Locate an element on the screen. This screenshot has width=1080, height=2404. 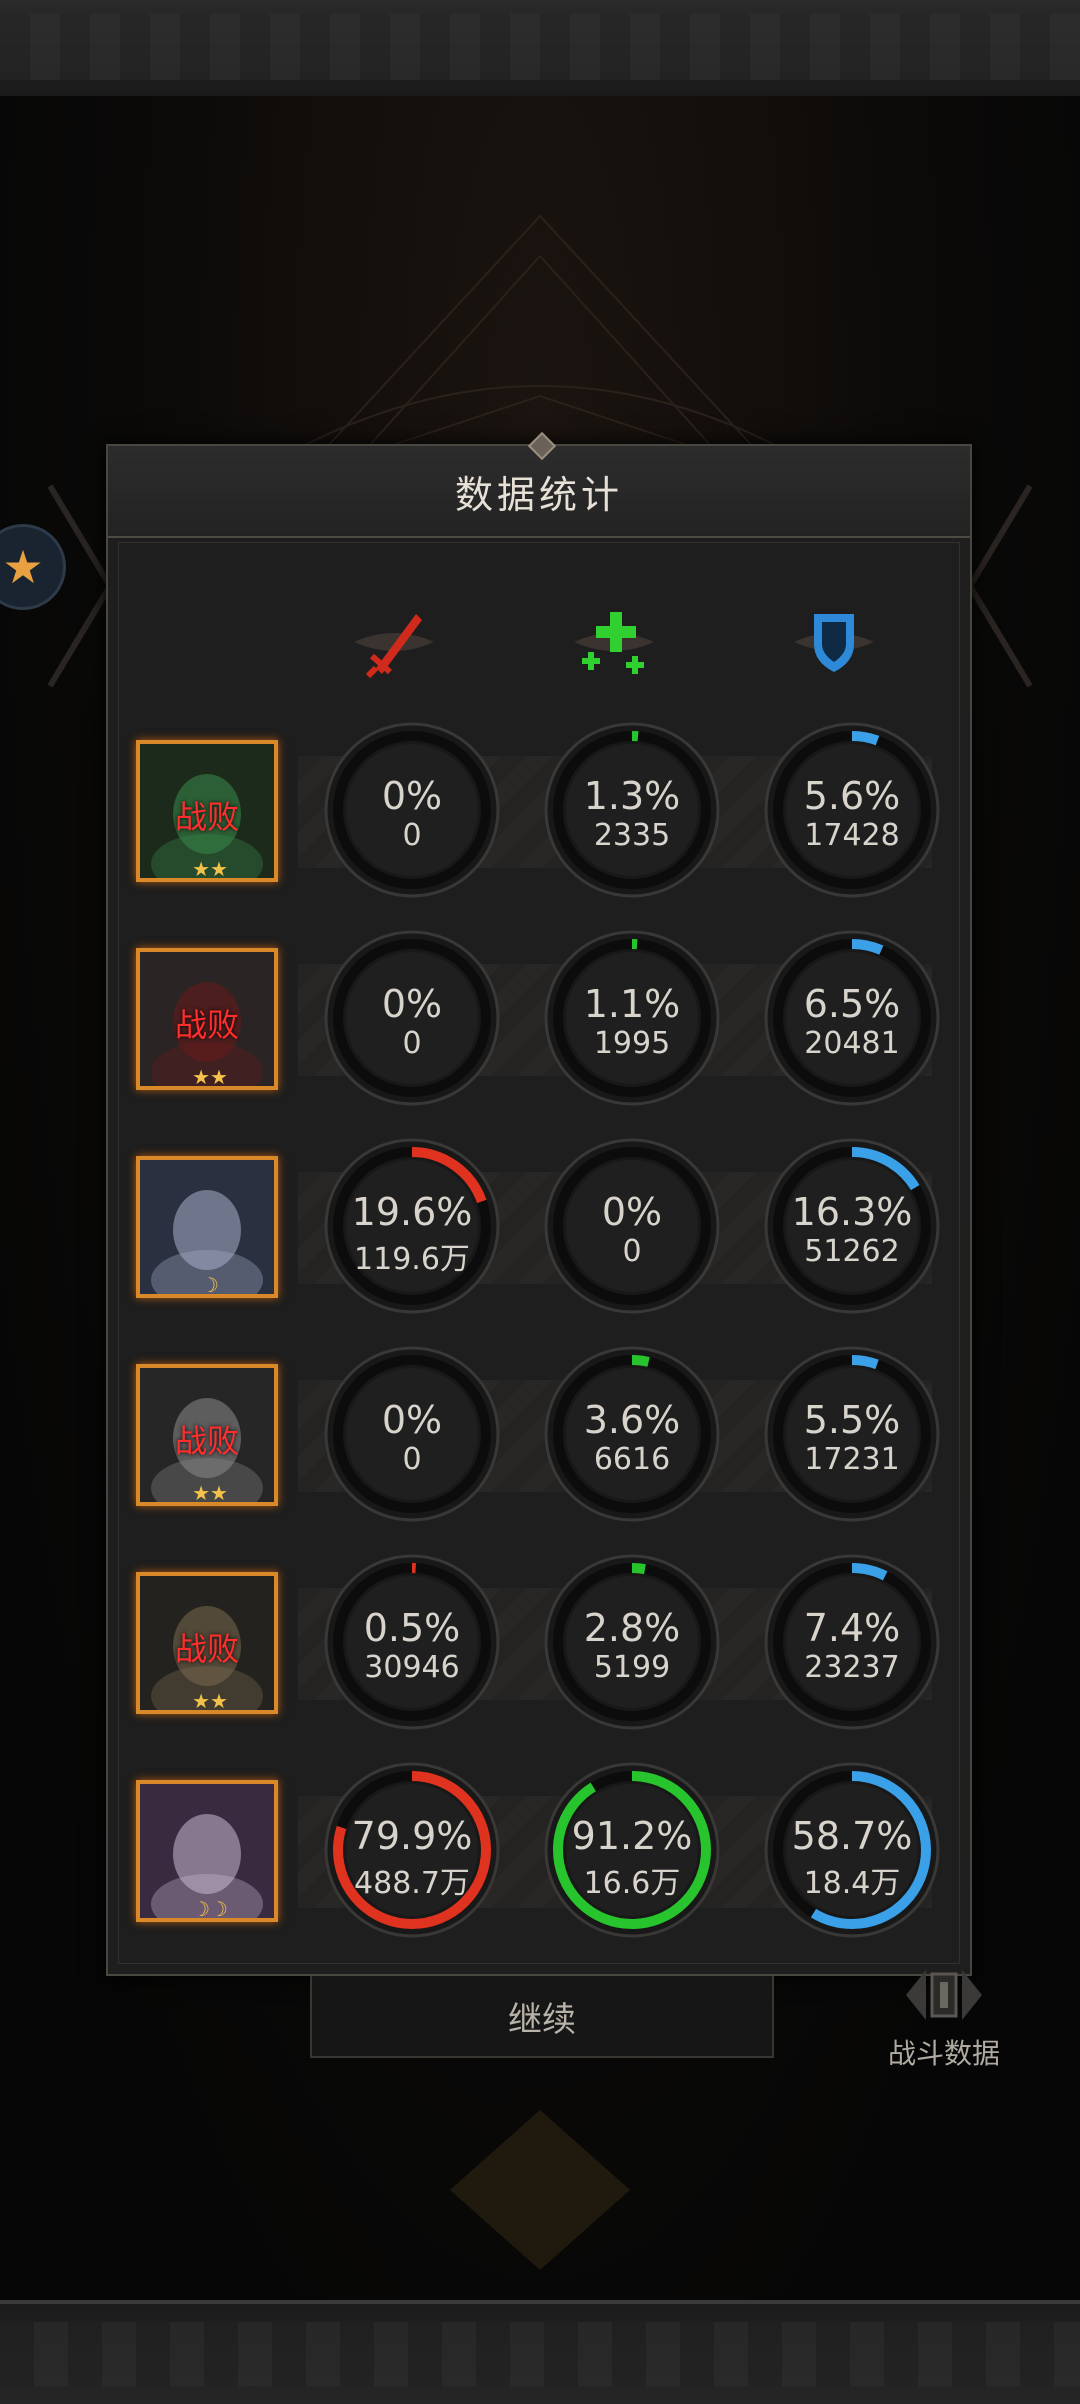
damage-stat: 0.5% 30946 is located at coordinates (412, 1642).